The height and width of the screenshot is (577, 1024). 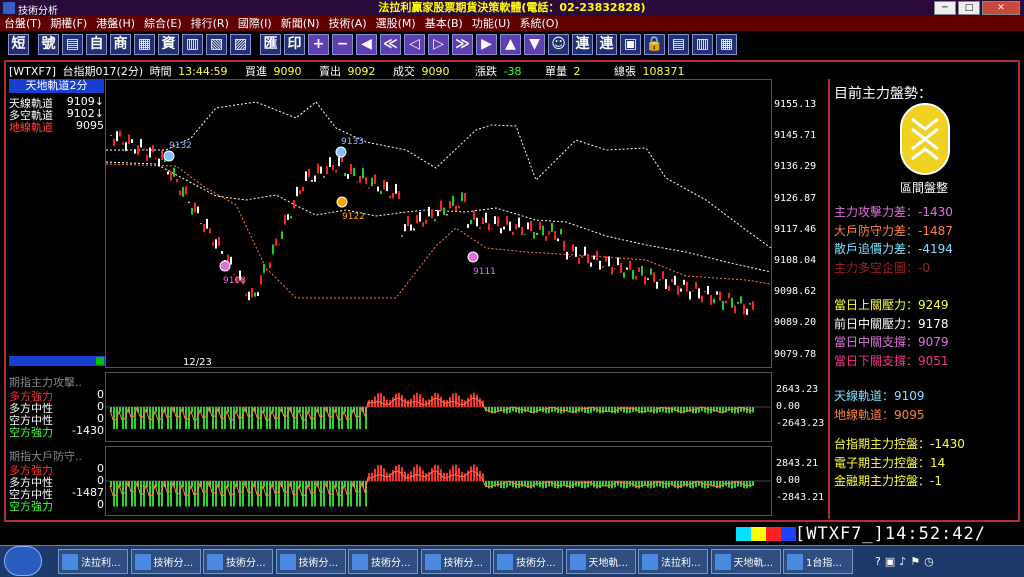 What do you see at coordinates (795, 354) in the screenshot?
I see `axis-tick-label: 9079.78` at bounding box center [795, 354].